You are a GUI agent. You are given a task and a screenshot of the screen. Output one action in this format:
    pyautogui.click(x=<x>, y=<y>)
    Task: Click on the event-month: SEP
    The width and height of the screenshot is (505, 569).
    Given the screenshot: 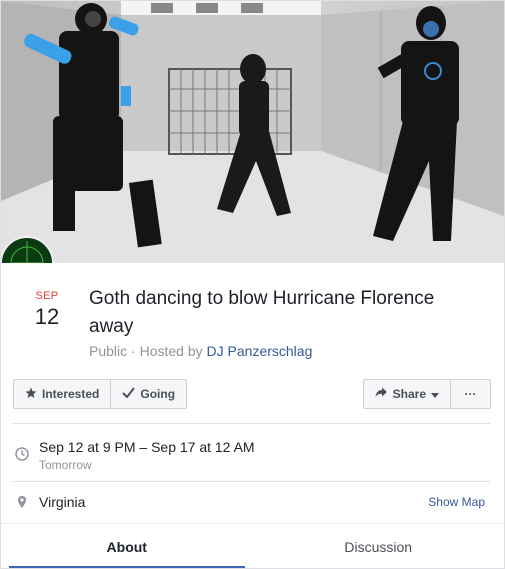 What is the action you would take?
    pyautogui.click(x=47, y=296)
    